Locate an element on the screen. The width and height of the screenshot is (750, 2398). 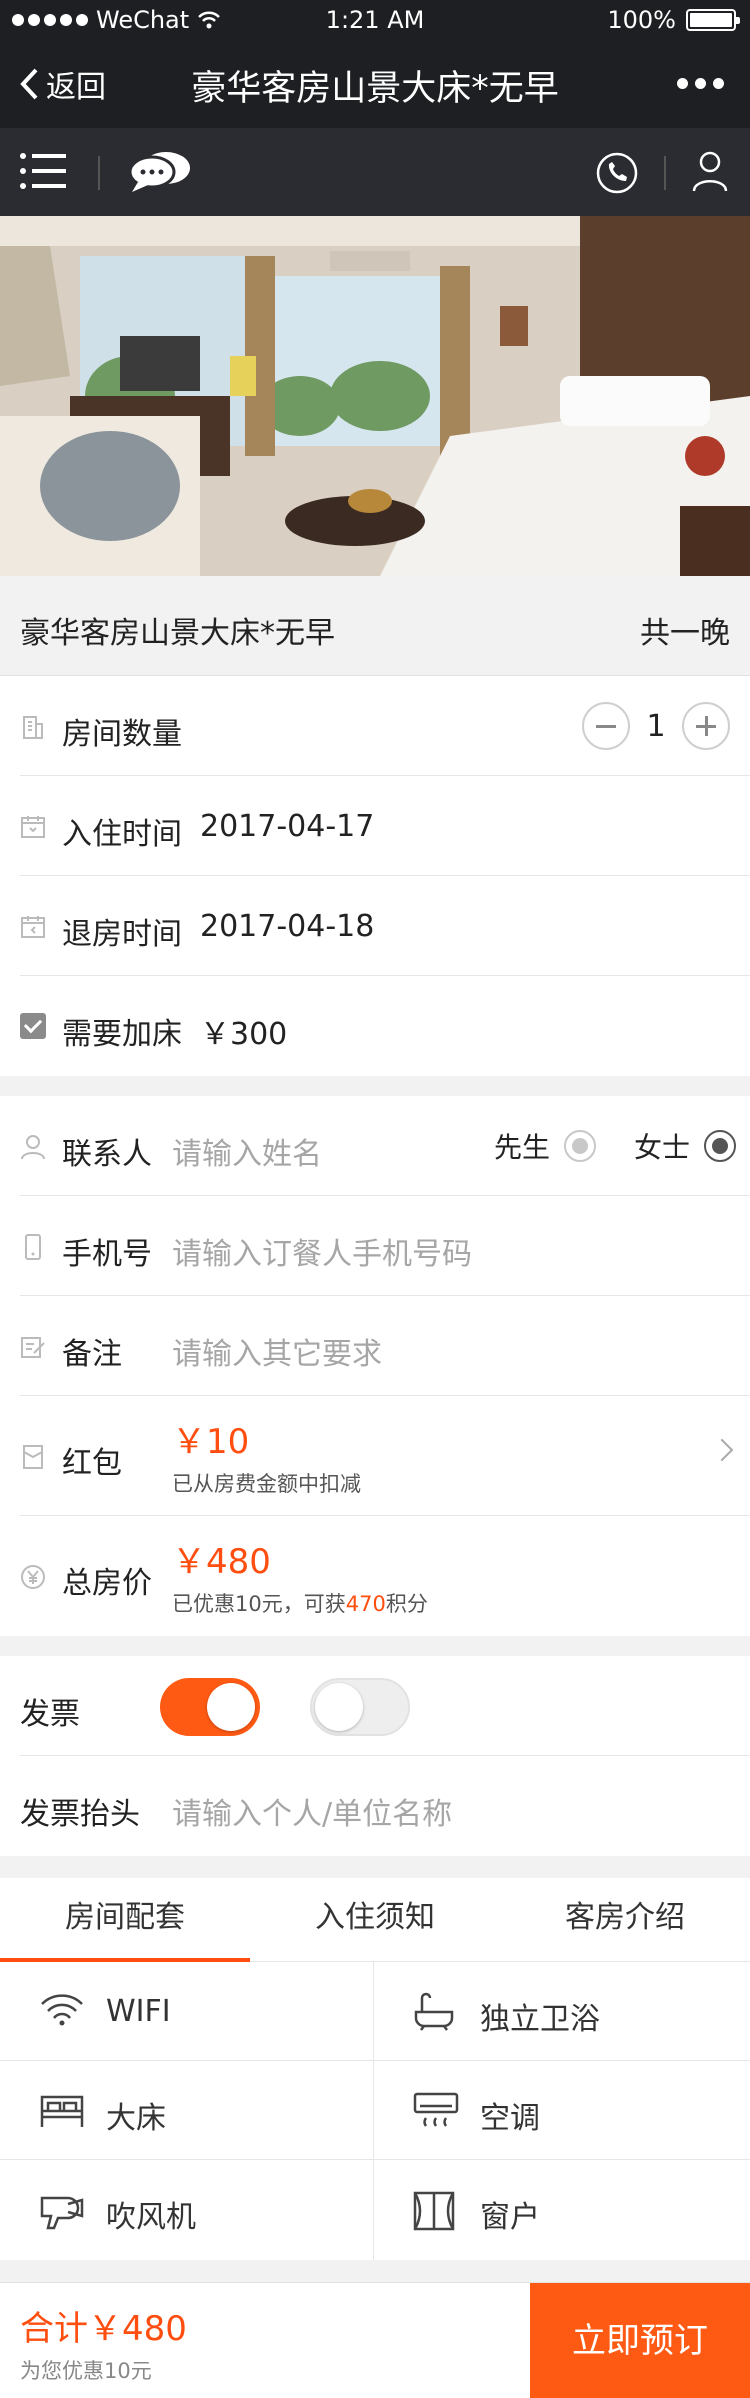
bed-icon is located at coordinates (62, 2111).